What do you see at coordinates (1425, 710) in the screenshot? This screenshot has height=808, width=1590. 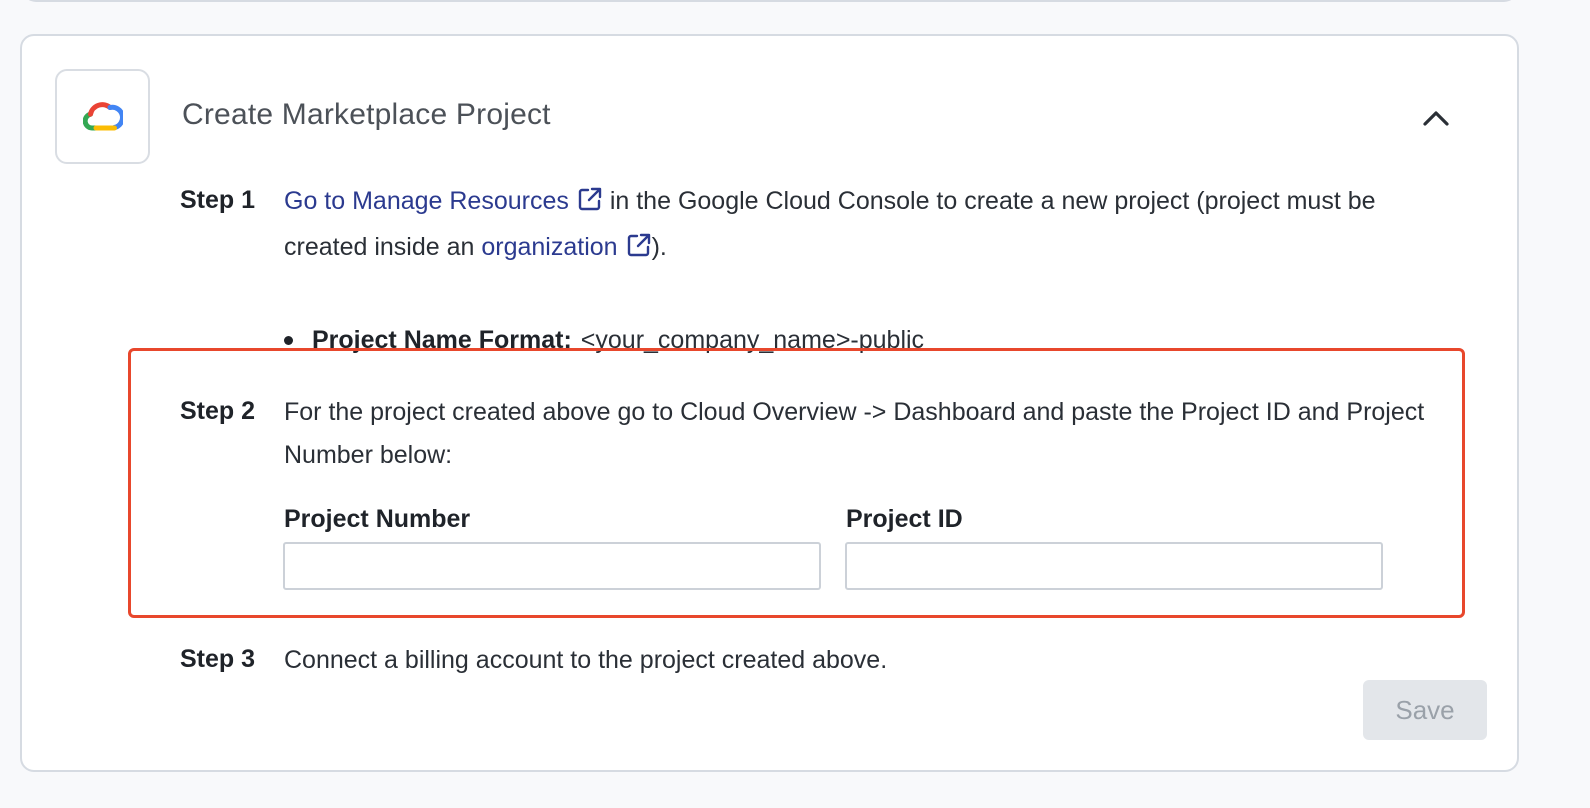 I see `save-button: Save` at bounding box center [1425, 710].